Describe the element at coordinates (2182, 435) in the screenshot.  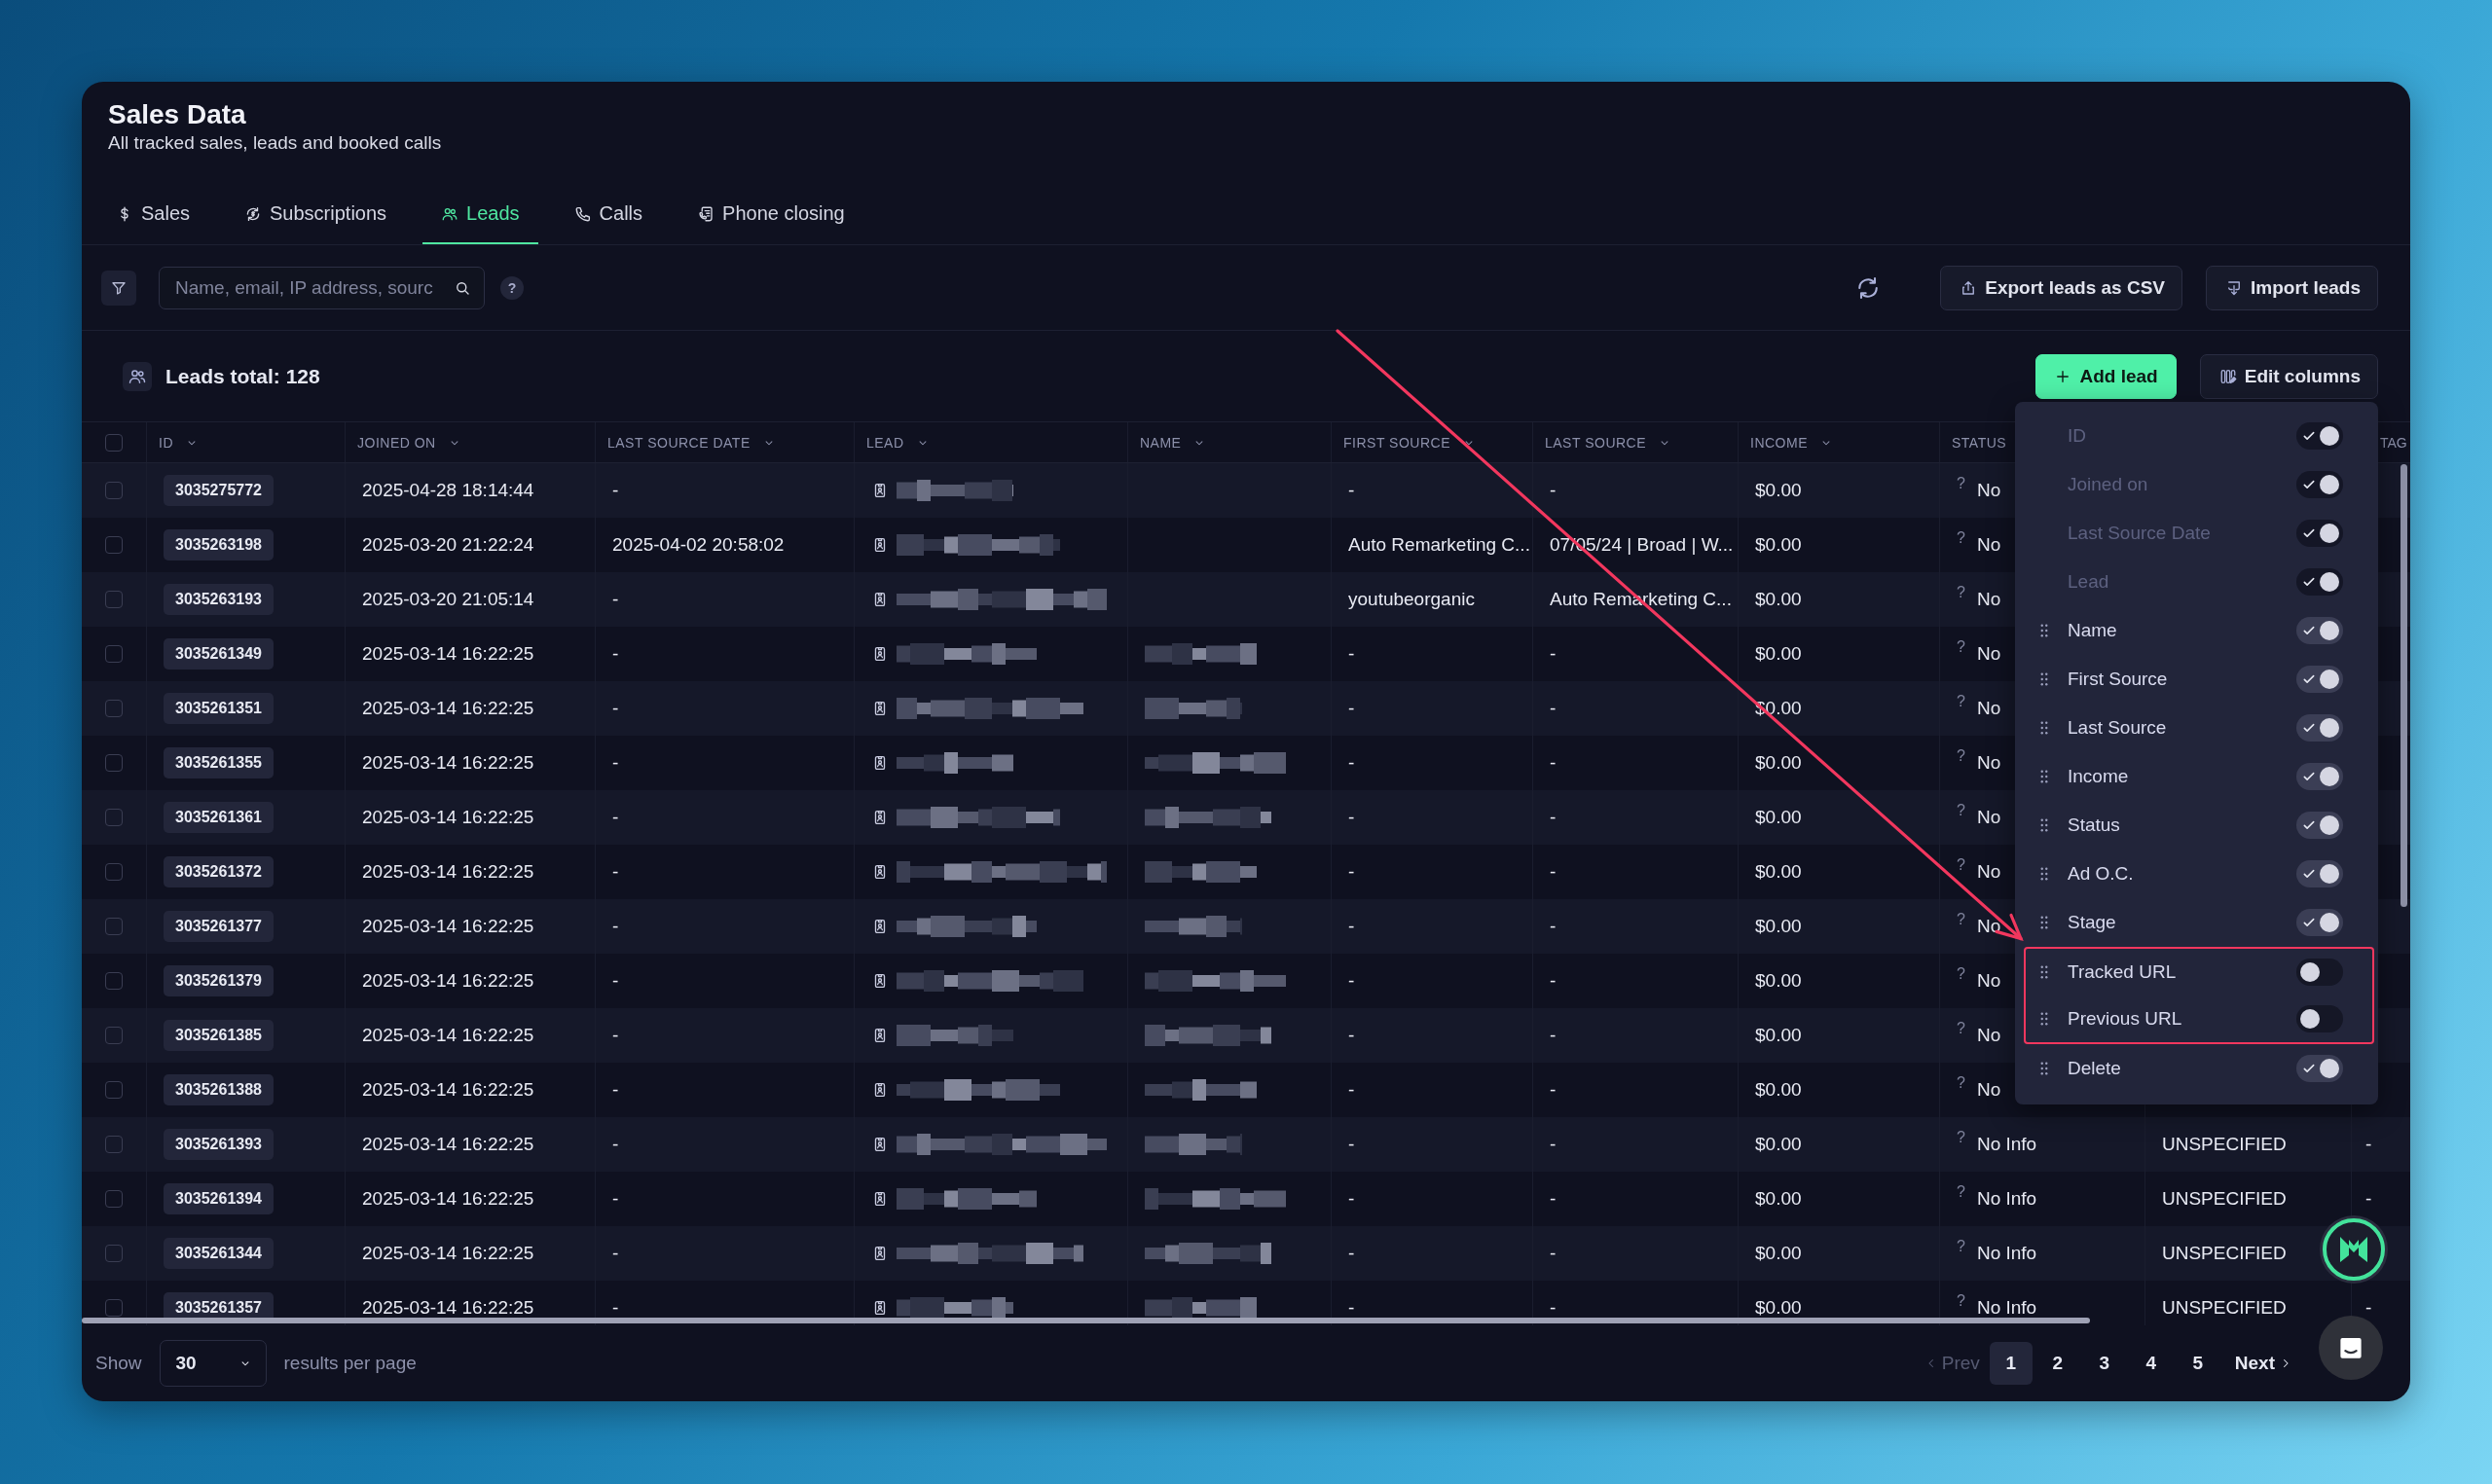
I see `column-option: ID` at that location.